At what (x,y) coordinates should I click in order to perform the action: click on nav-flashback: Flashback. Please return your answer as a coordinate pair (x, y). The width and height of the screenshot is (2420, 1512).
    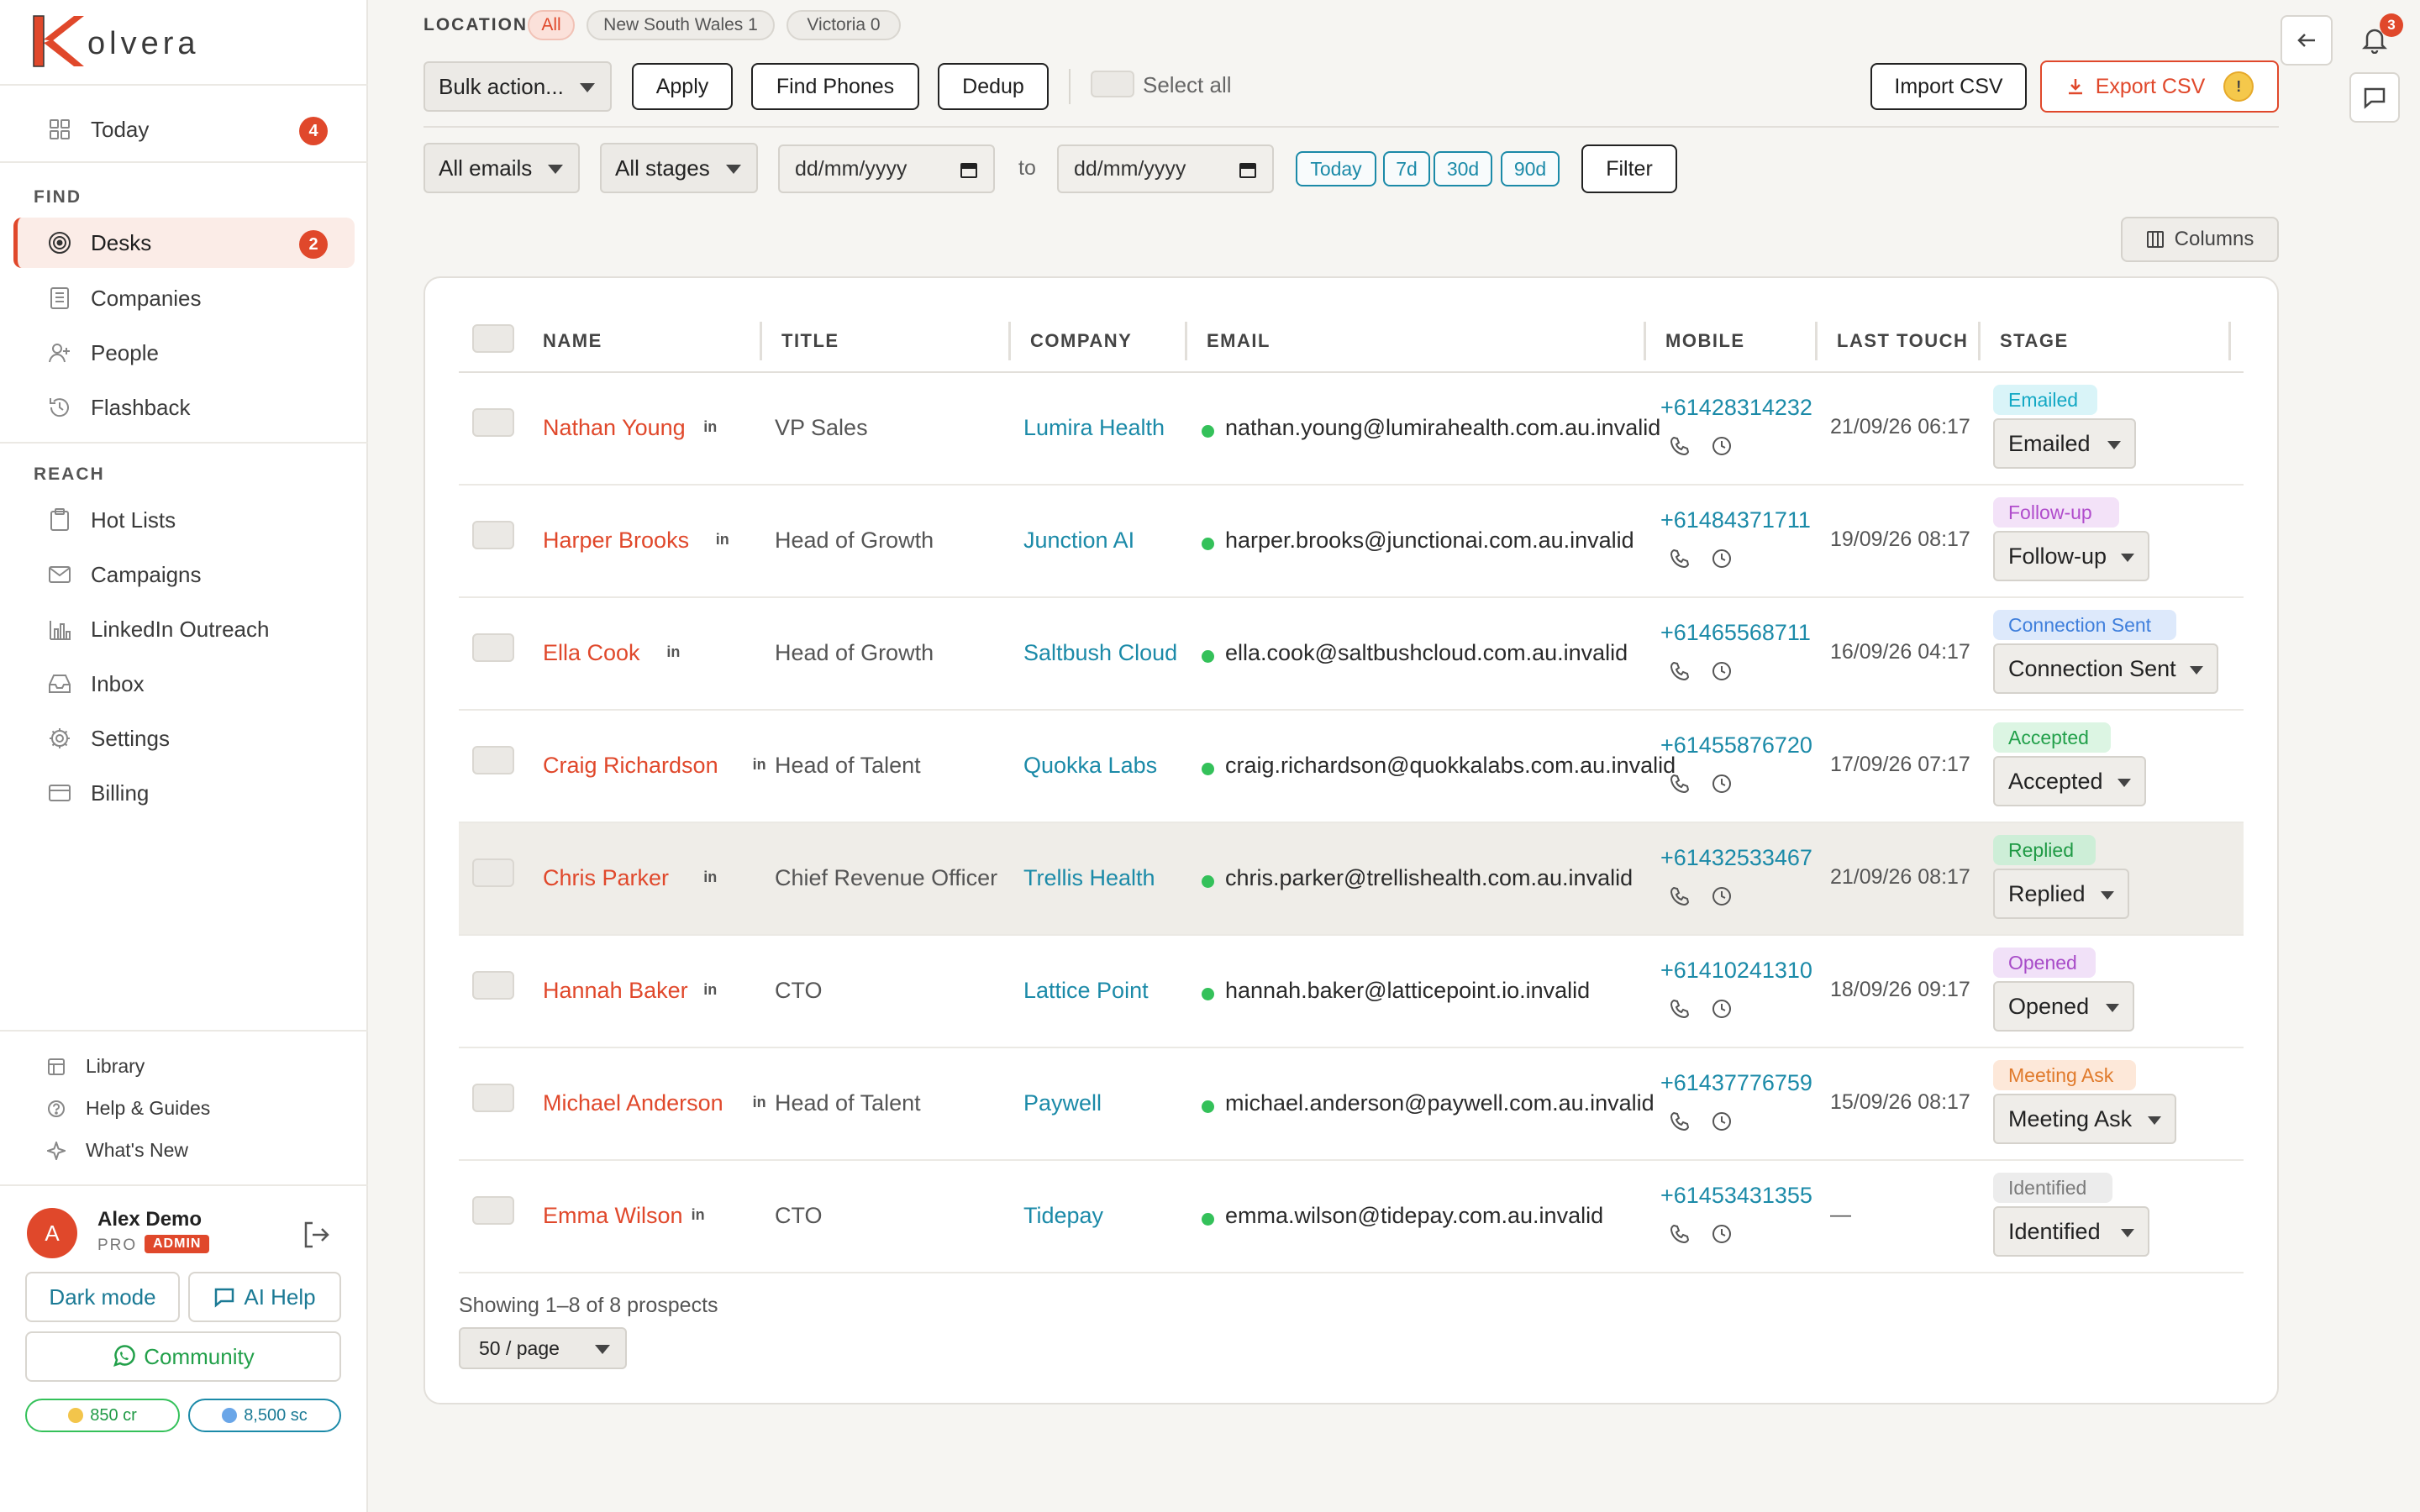
    Looking at the image, I should click on (184, 407).